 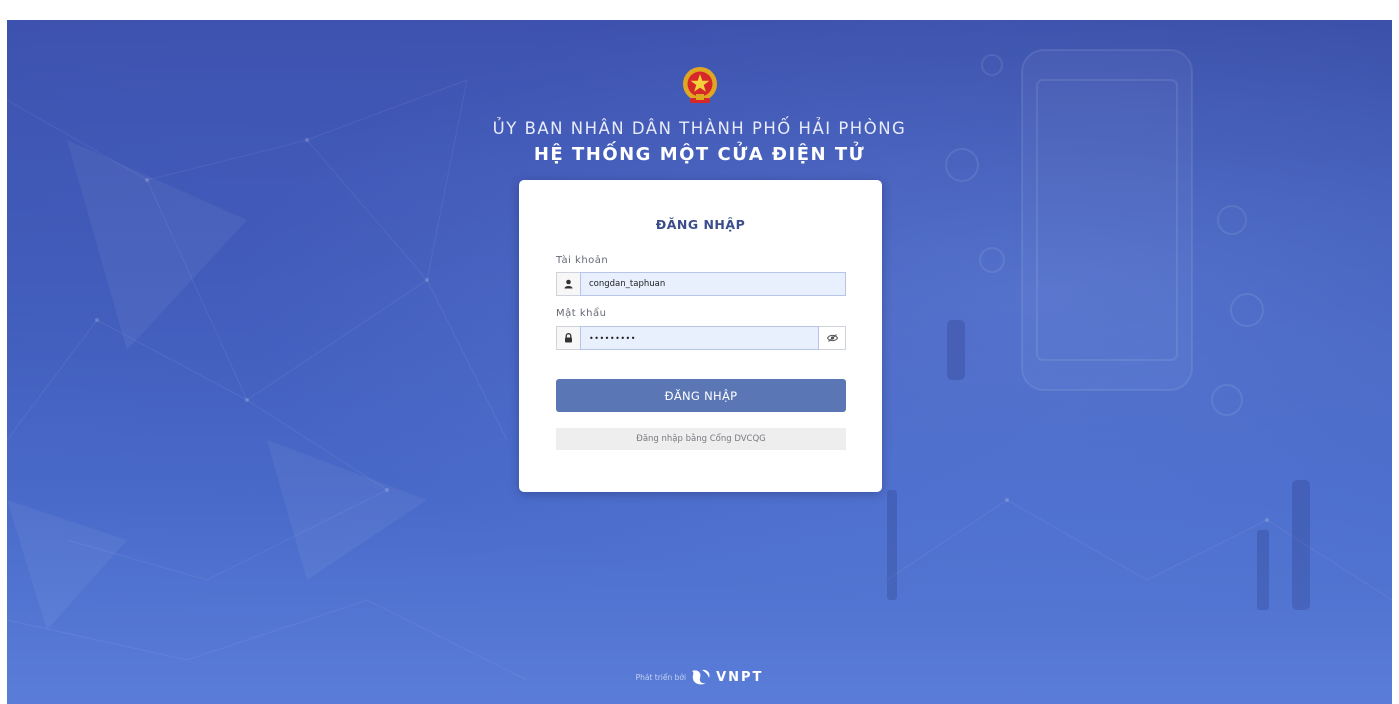 I want to click on vnpt-brand: VNPT, so click(x=740, y=677).